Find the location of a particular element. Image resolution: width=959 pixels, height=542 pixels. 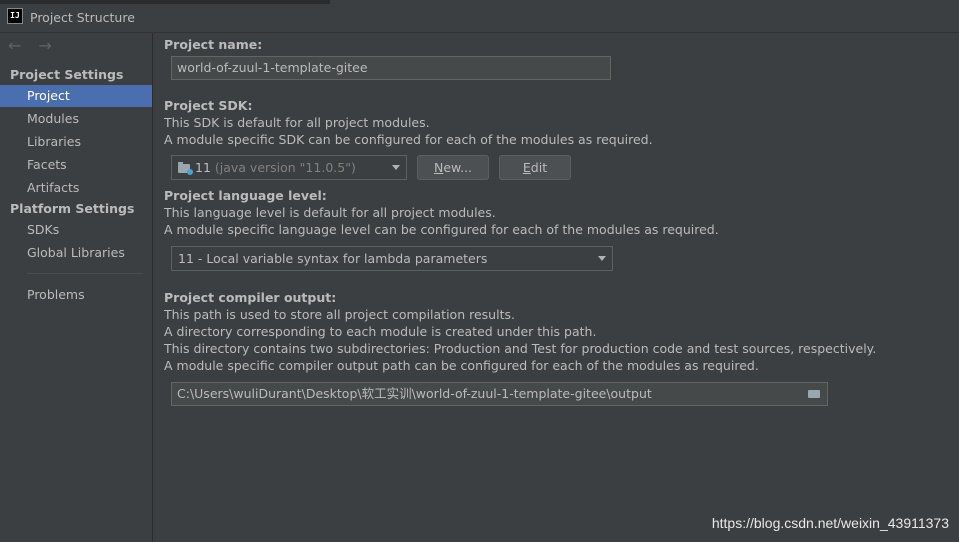

project-name-label: Project name: is located at coordinates (213, 44).